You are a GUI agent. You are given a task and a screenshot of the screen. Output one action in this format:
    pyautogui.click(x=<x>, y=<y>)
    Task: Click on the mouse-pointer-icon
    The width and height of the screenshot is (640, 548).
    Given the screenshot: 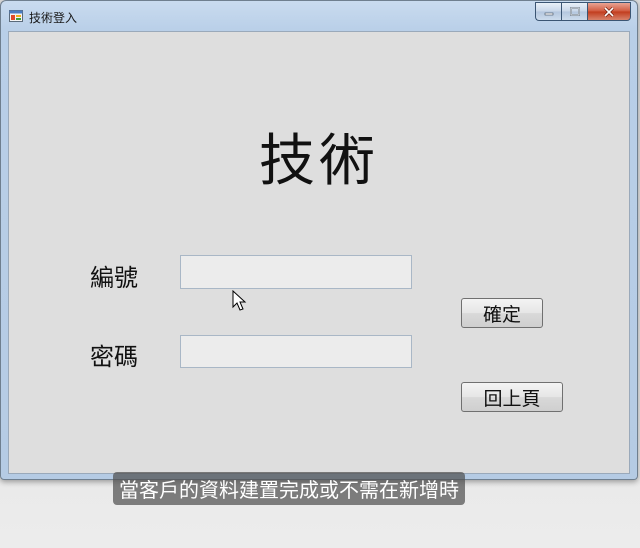 What is the action you would take?
    pyautogui.click(x=239, y=300)
    